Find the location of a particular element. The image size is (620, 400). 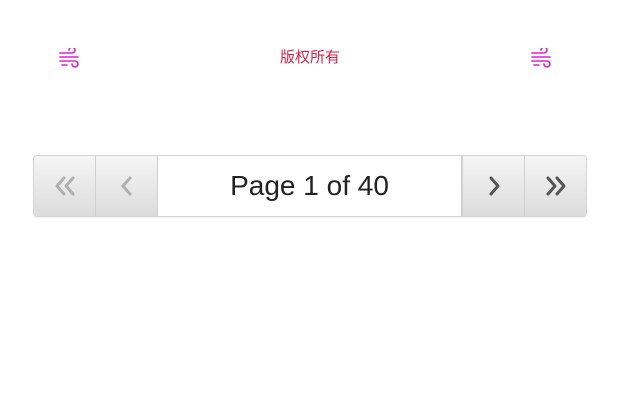

previous-page-button is located at coordinates (127, 186).